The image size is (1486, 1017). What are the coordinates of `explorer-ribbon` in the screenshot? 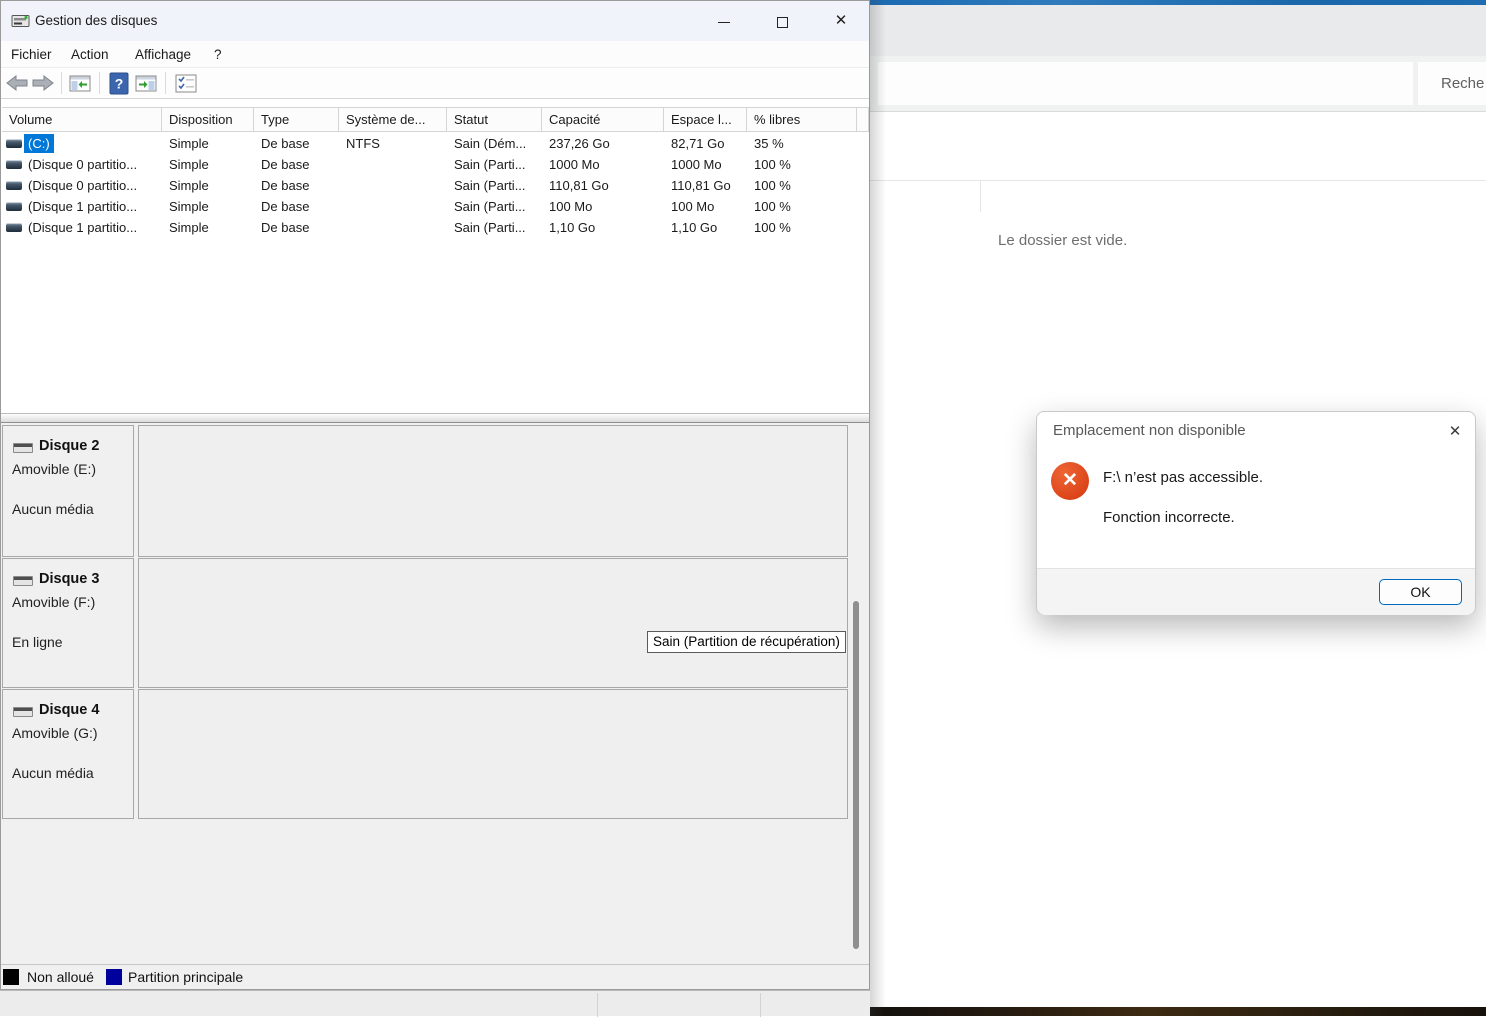 It's located at (1178, 30).